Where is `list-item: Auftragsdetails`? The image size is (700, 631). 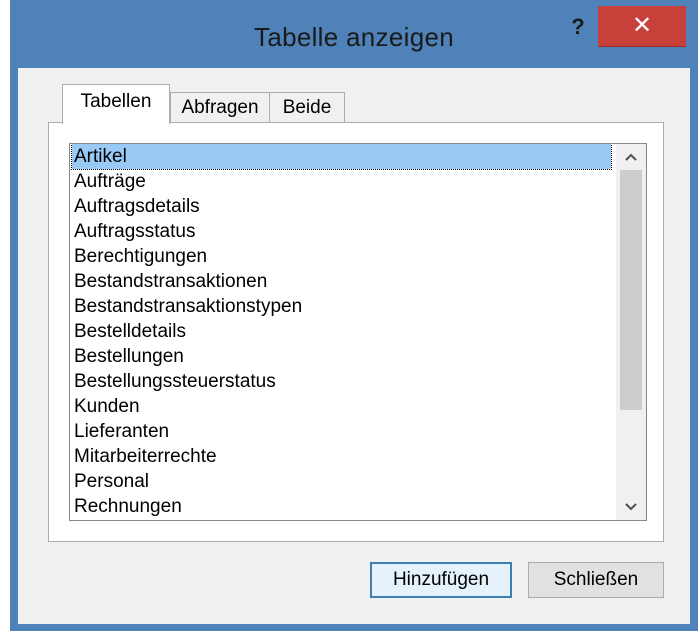
list-item: Auftragsdetails is located at coordinates (343, 206).